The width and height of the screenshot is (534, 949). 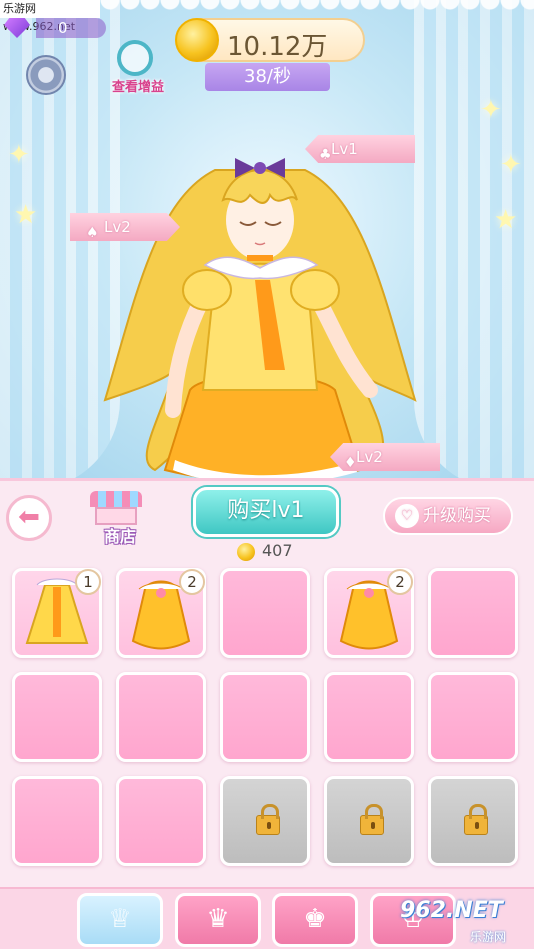 I want to click on store-button: 商店, so click(x=118, y=518).